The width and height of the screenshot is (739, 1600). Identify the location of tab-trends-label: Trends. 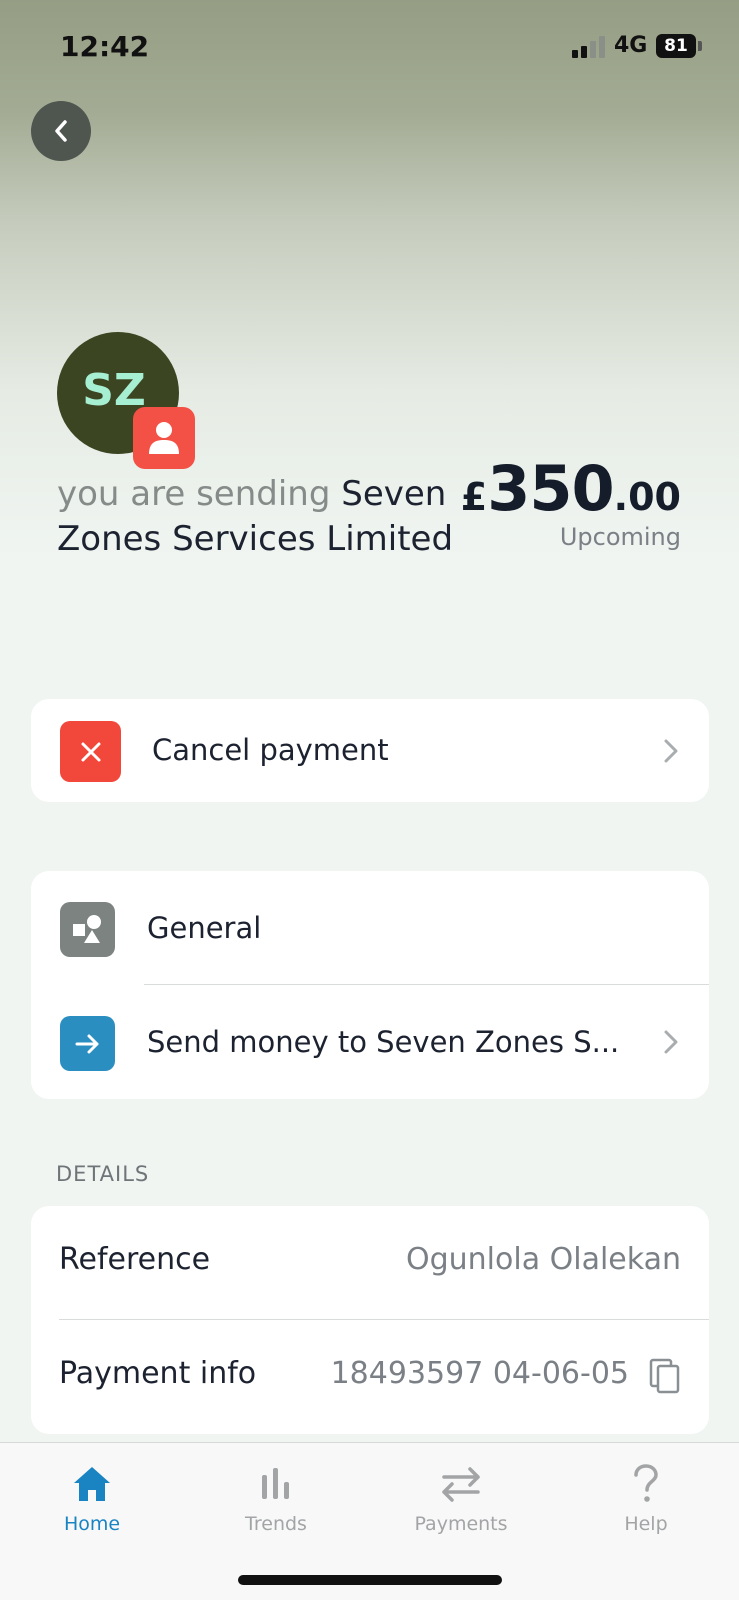
(276, 1524).